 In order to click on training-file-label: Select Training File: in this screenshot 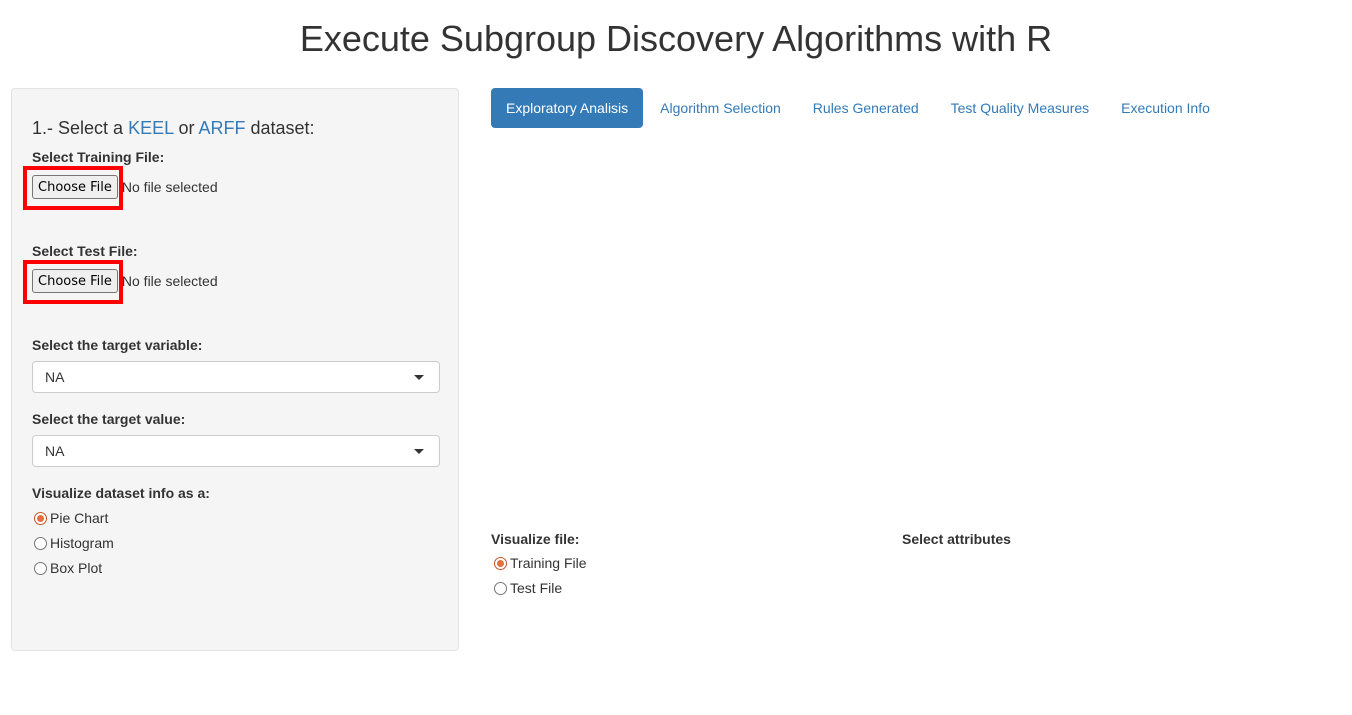, I will do `click(98, 157)`.